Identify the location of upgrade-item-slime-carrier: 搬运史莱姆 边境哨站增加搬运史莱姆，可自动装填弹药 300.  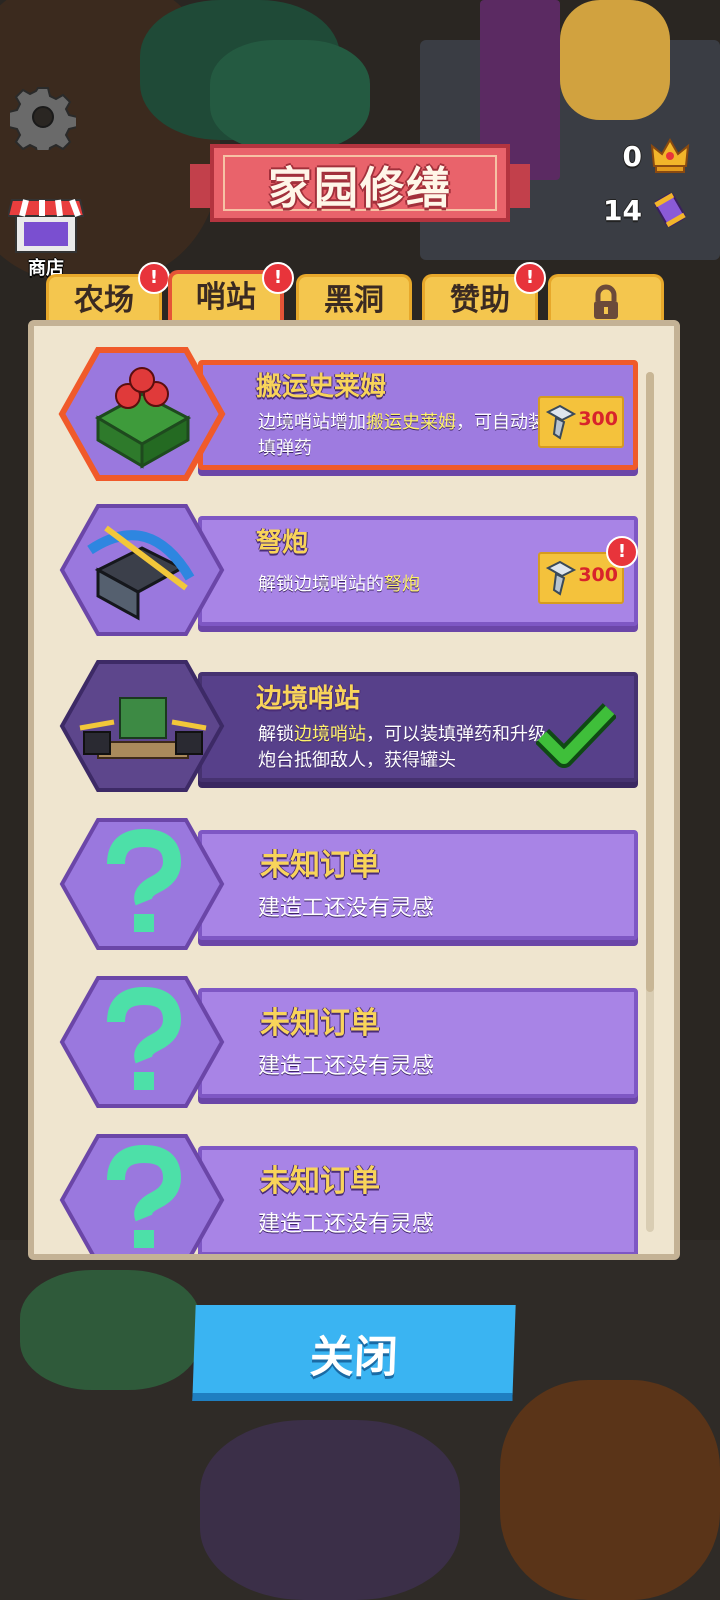
(348, 414).